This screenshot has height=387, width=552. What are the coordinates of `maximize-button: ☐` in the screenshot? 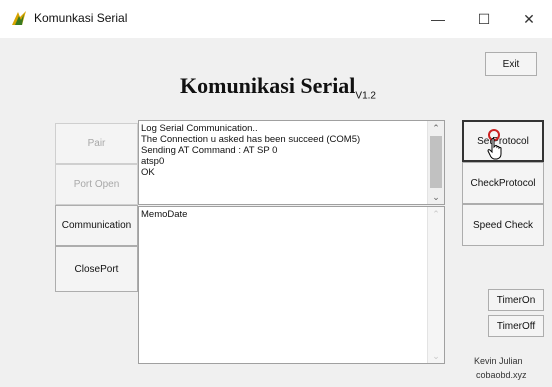 It's located at (484, 19).